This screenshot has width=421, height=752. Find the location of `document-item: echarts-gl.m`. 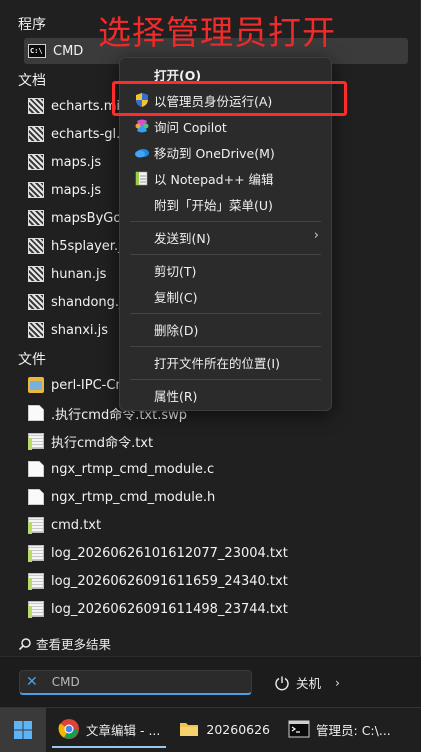

document-item: echarts-gl.m is located at coordinates (80, 134).